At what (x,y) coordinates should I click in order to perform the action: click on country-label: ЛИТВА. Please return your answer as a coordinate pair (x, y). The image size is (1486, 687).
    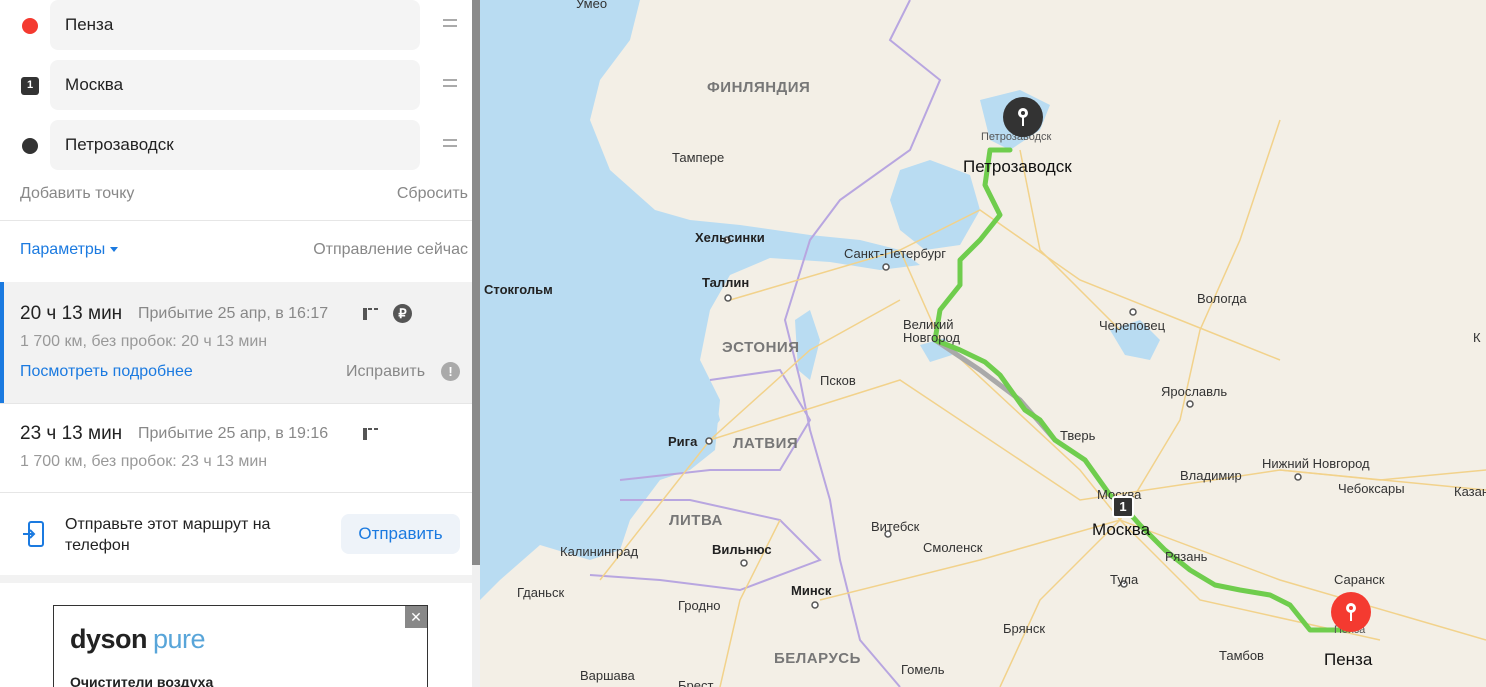
    Looking at the image, I should click on (696, 520).